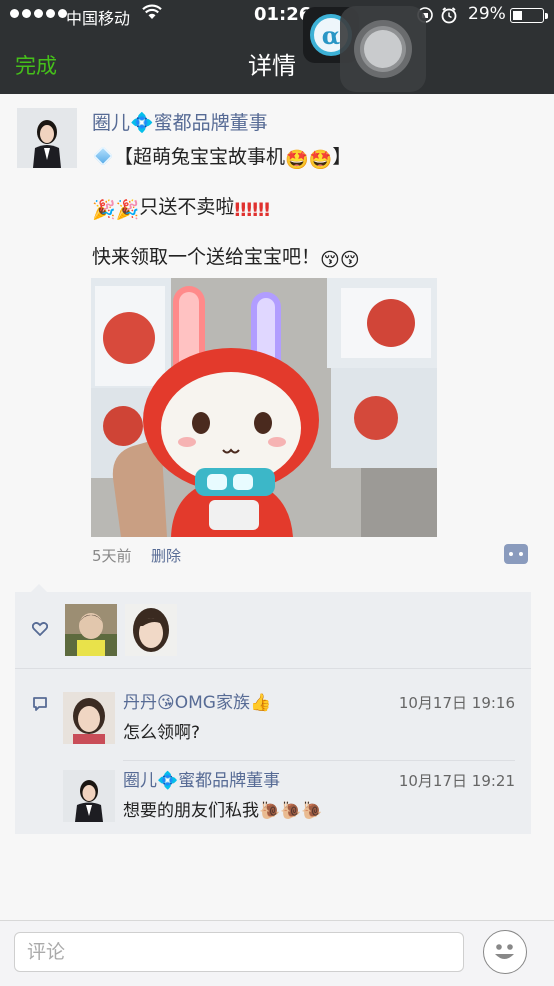 The height and width of the screenshot is (986, 554). Describe the element at coordinates (200, 157) in the screenshot. I see `post-line-1-text: 【超萌兔宝宝故事机` at that location.